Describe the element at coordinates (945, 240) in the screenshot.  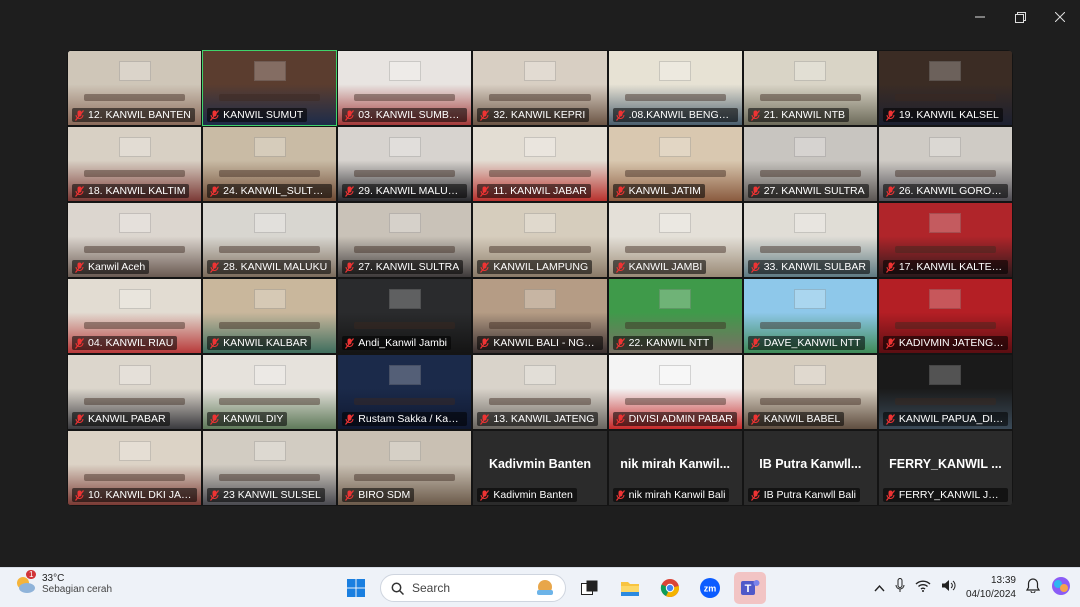
I see `participant-tile: 17. KANWIL KALTENG` at that location.